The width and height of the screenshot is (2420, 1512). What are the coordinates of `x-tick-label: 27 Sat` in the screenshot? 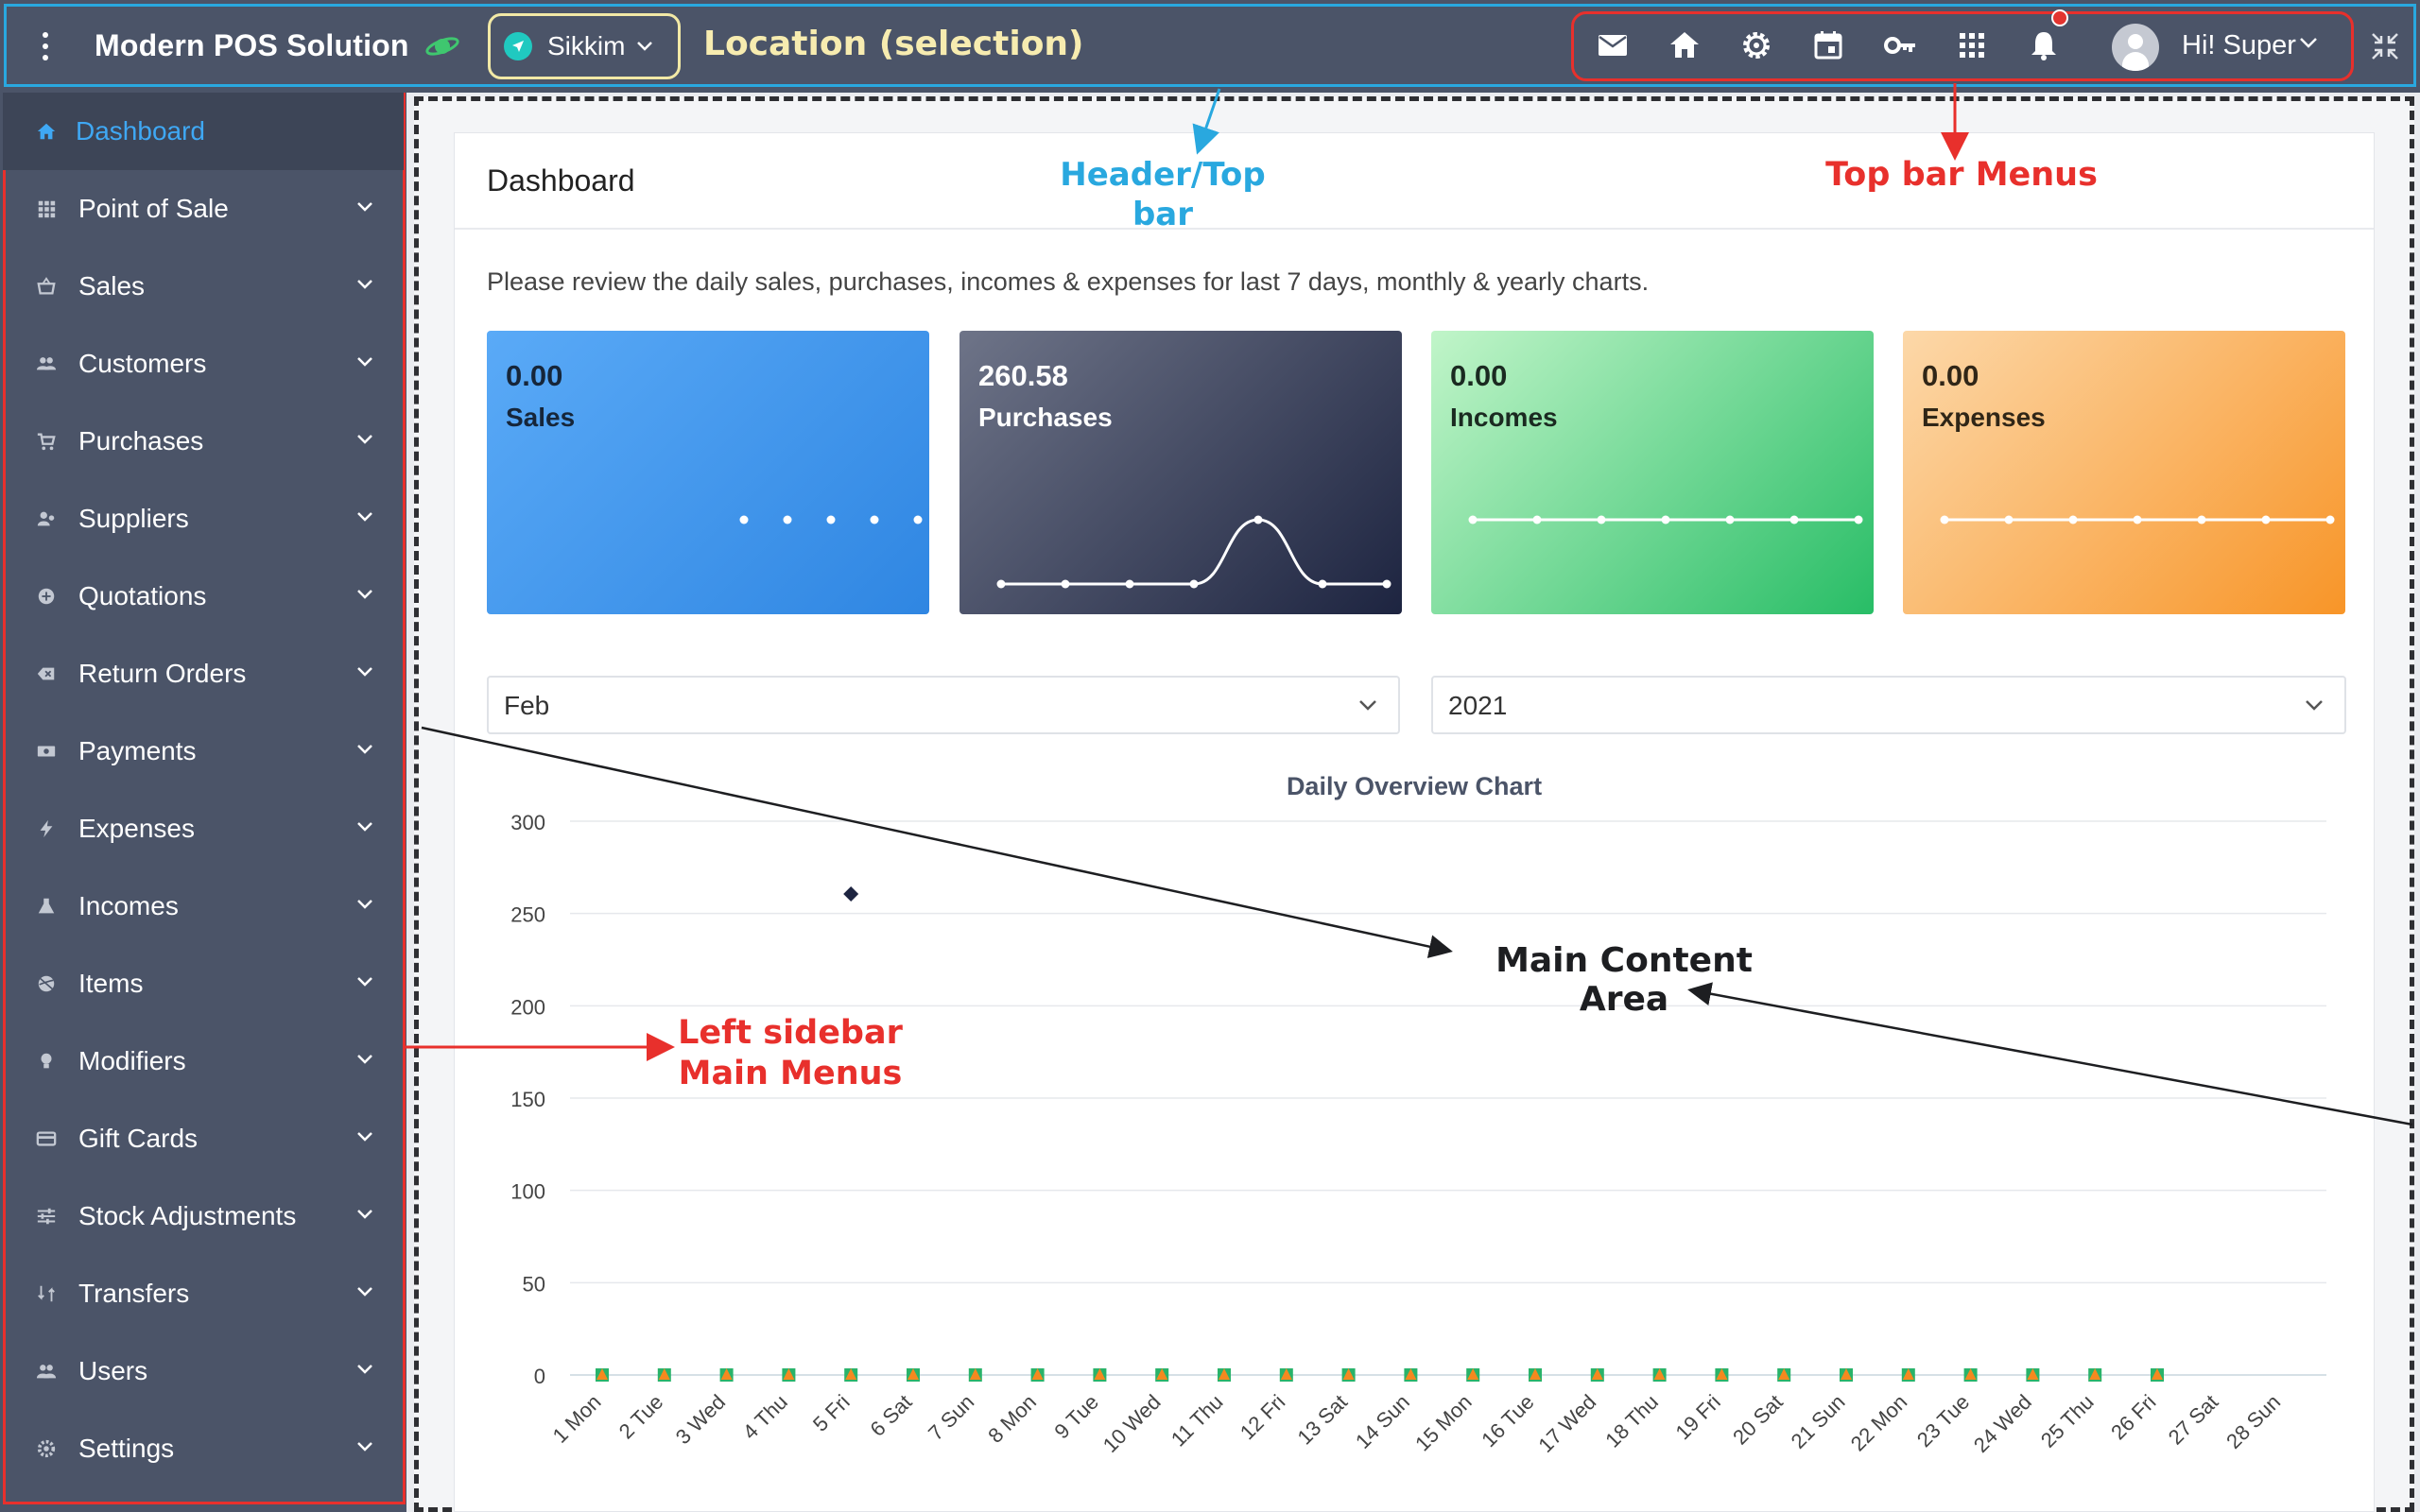 It's located at (2193, 1420).